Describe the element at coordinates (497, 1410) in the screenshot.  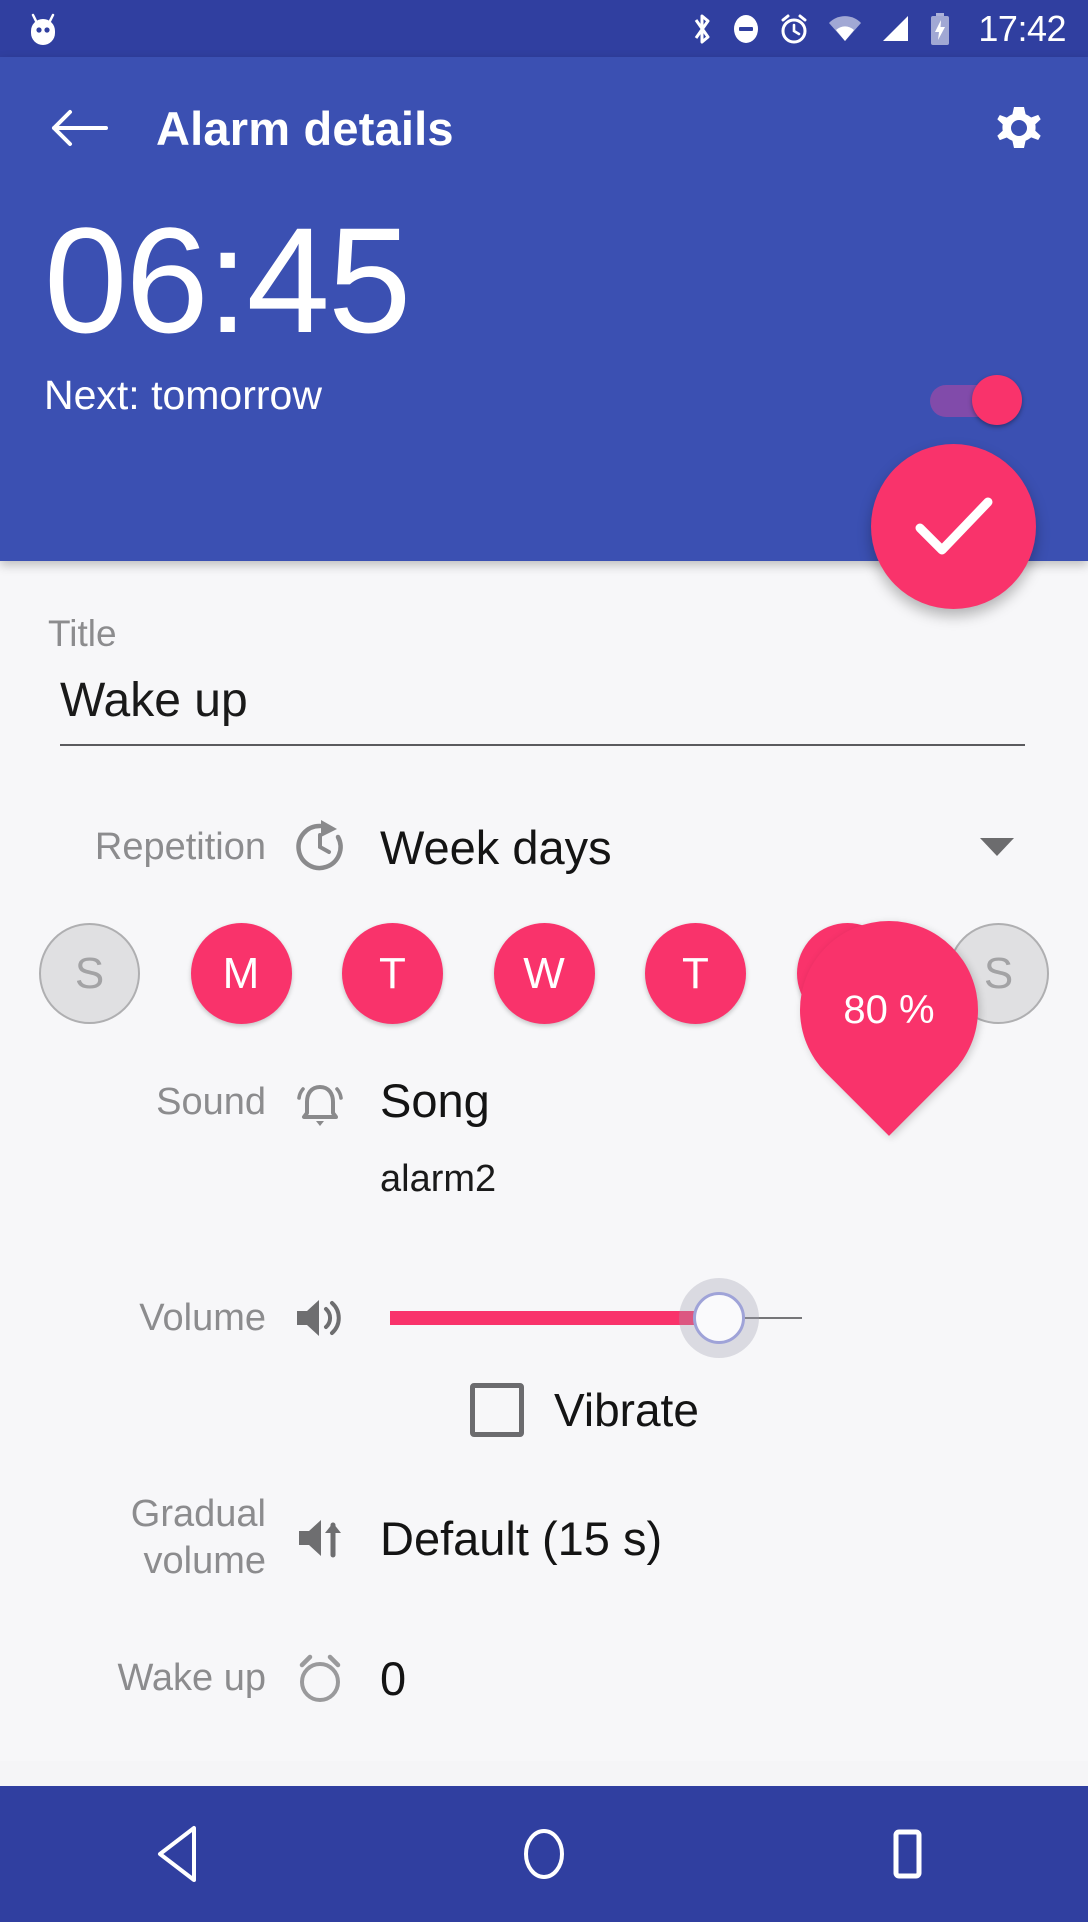
I see `vibrate-checkbox` at that location.